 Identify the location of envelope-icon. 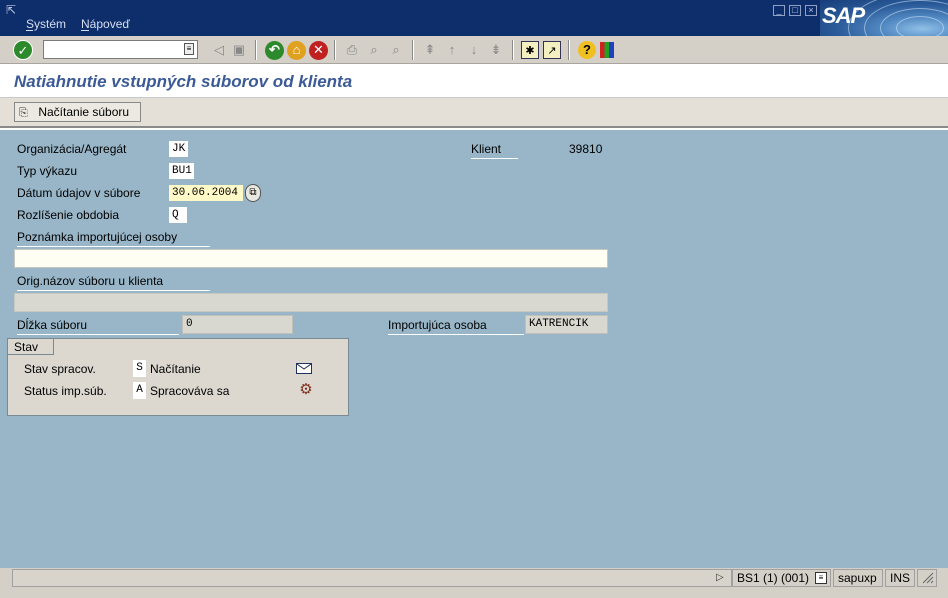
(304, 368).